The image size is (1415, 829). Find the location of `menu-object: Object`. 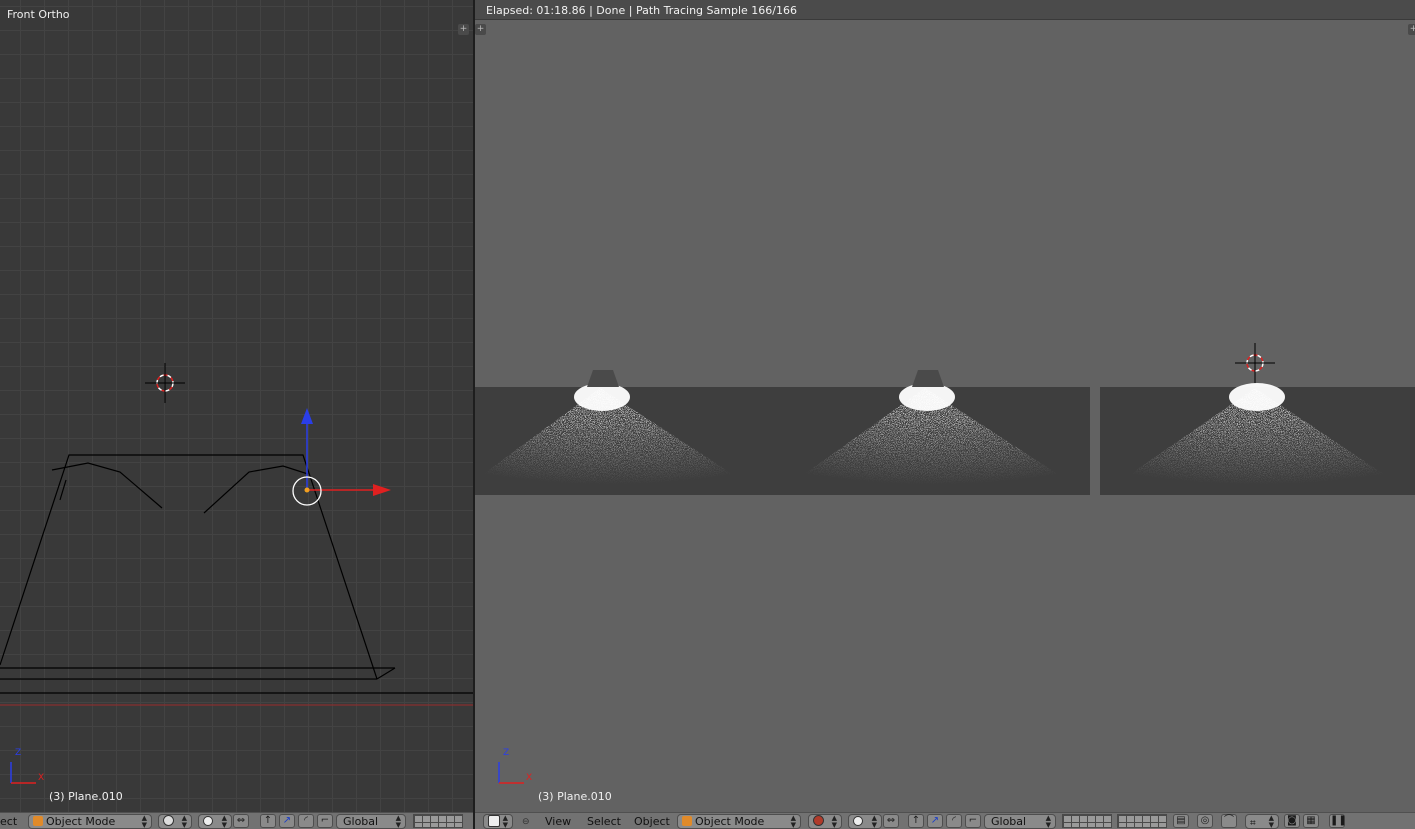

menu-object: Object is located at coordinates (652, 821).